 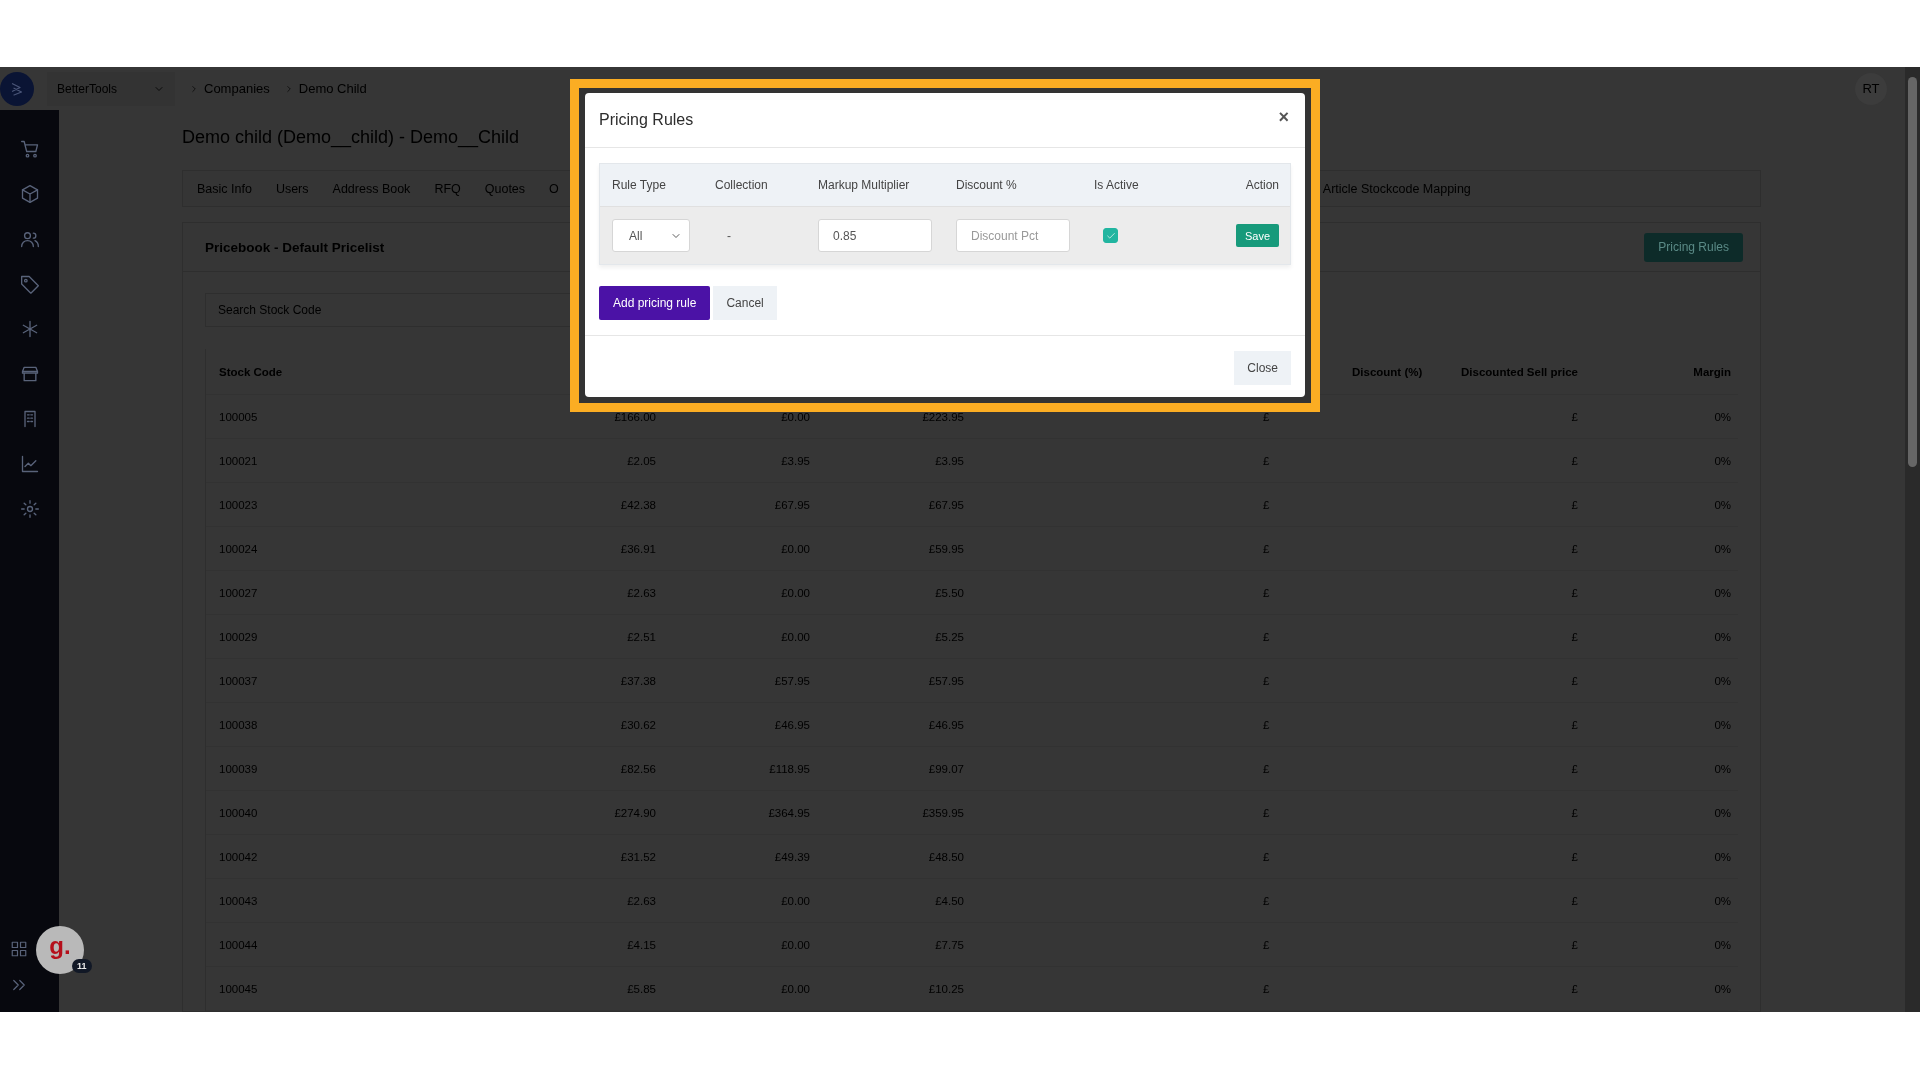 I want to click on close-button: ×, so click(x=1283, y=117).